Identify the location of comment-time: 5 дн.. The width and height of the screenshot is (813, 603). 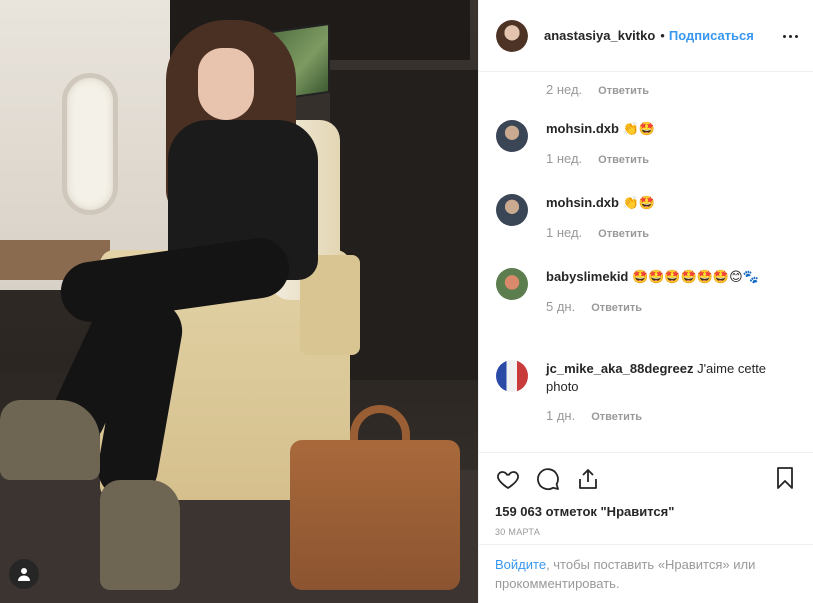
(561, 306).